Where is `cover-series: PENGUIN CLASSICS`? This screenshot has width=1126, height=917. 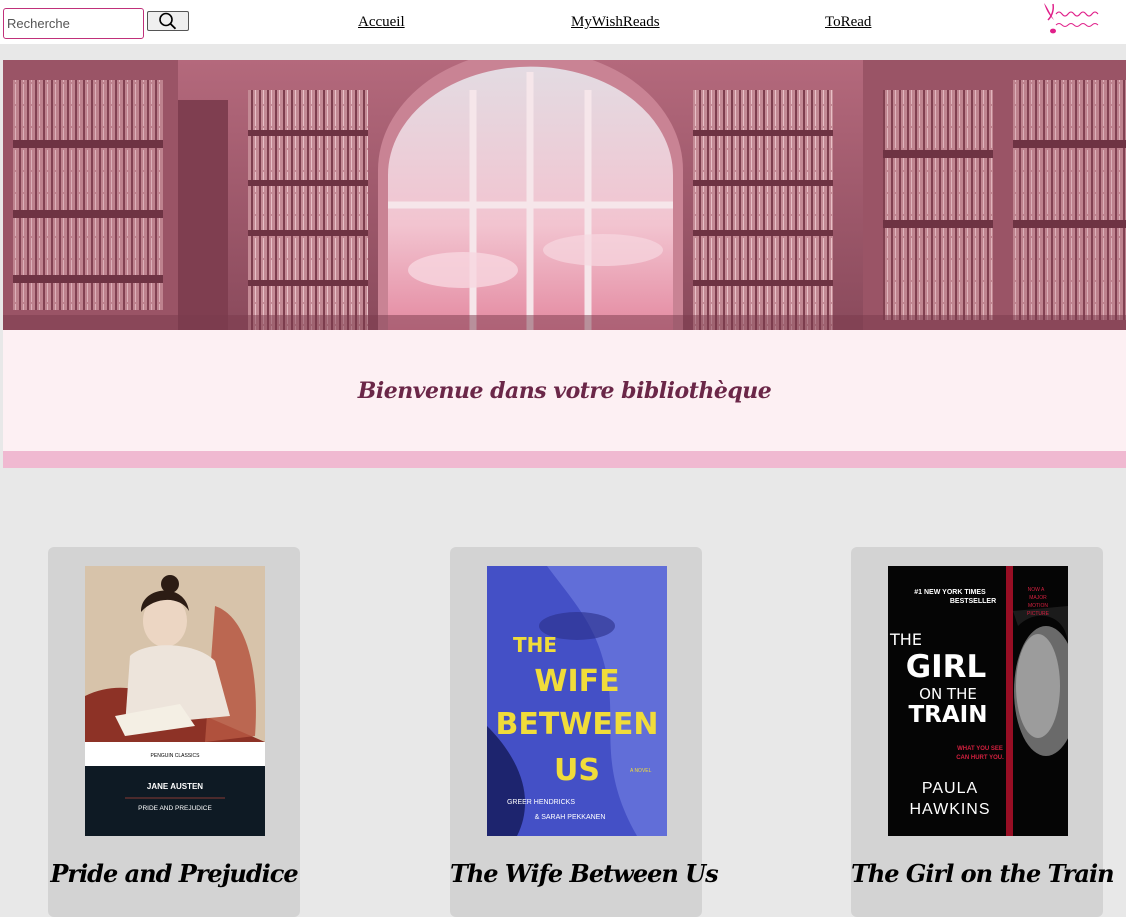
cover-series: PENGUIN CLASSICS is located at coordinates (176, 756).